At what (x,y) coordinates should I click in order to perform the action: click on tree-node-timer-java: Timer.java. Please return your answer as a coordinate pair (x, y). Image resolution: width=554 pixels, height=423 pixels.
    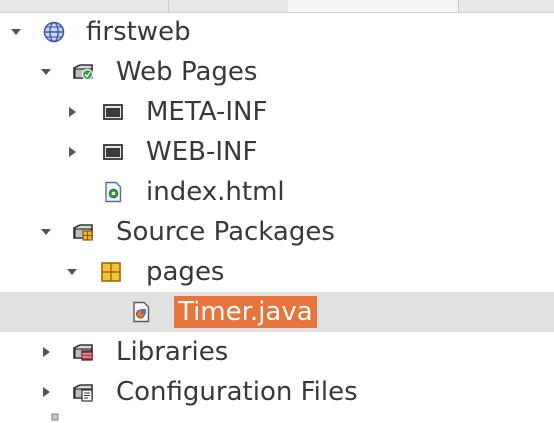
    Looking at the image, I should click on (277, 312).